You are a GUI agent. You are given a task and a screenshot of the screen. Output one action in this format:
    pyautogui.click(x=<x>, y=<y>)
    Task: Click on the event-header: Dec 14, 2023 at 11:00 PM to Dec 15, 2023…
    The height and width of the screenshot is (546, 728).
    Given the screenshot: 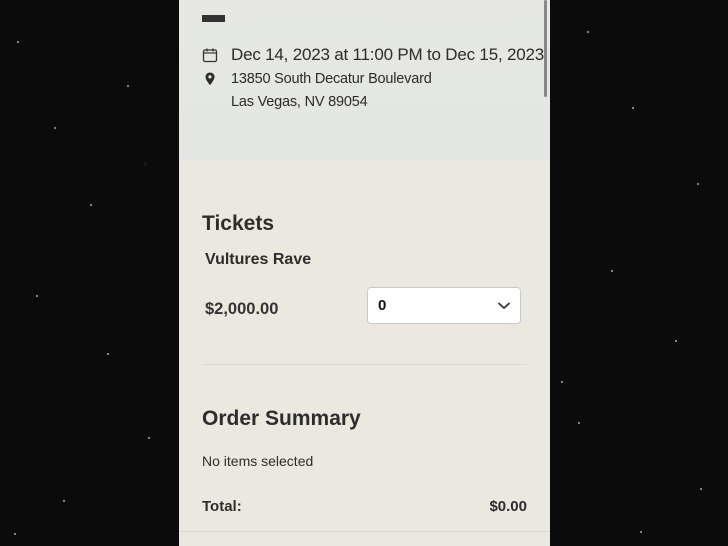 What is the action you would take?
    pyautogui.click(x=364, y=80)
    